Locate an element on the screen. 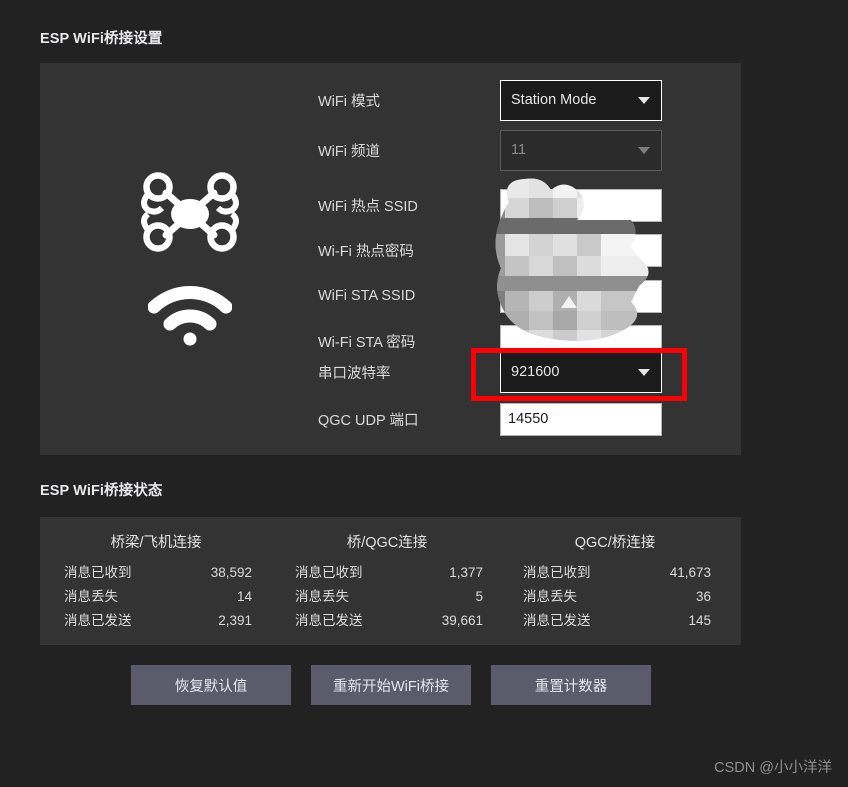  select-value: 11 is located at coordinates (519, 150).